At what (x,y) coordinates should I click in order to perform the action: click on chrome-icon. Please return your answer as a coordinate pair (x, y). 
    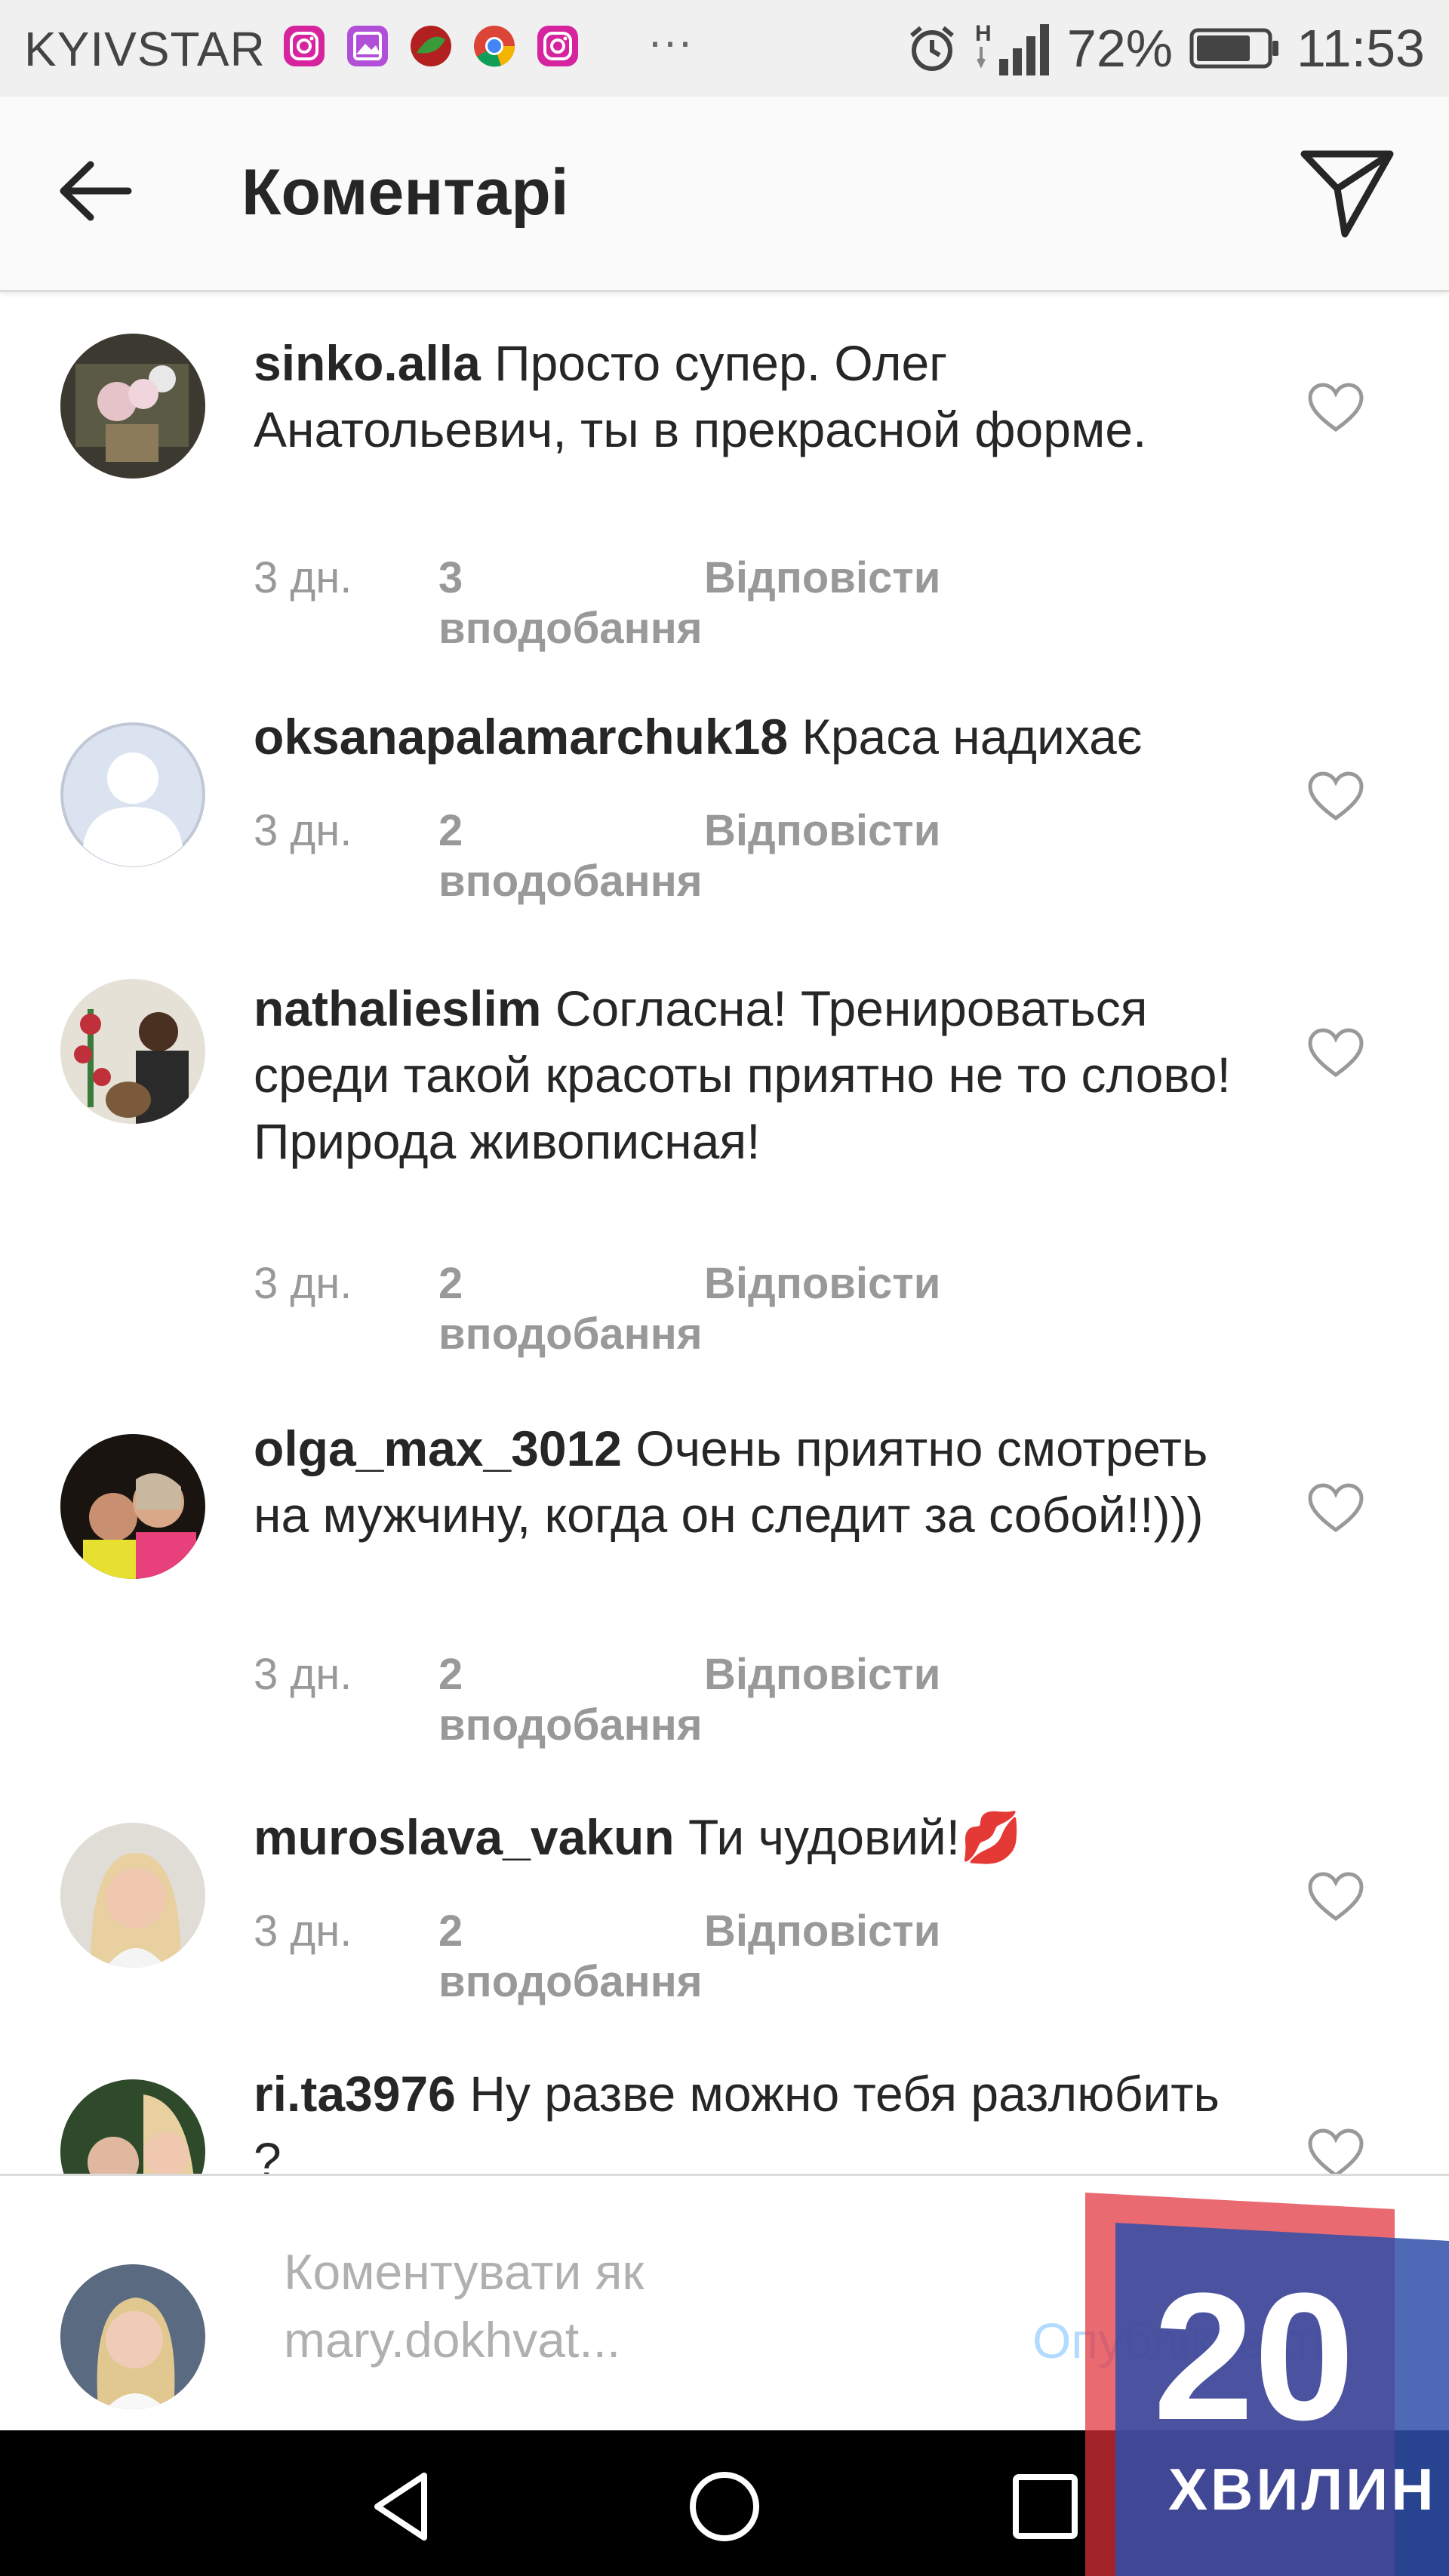
    Looking at the image, I should click on (494, 46).